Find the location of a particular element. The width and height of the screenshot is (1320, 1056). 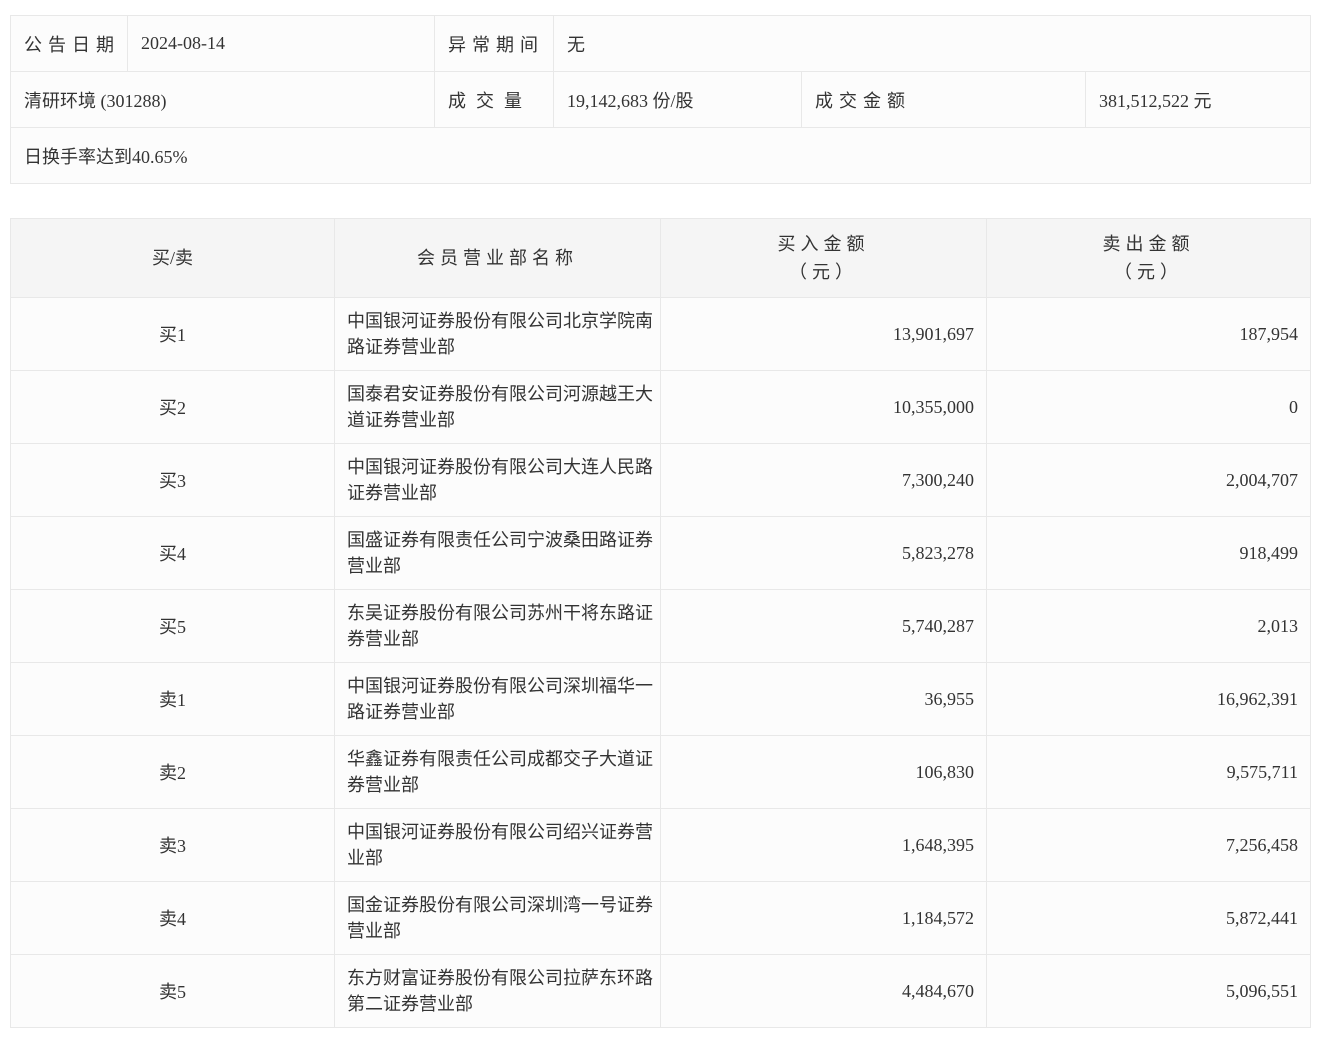

table-row: 买5 东吴证券股份有限公司苏州干将东路证券营业部 5,740,287 2,013 is located at coordinates (660, 626).